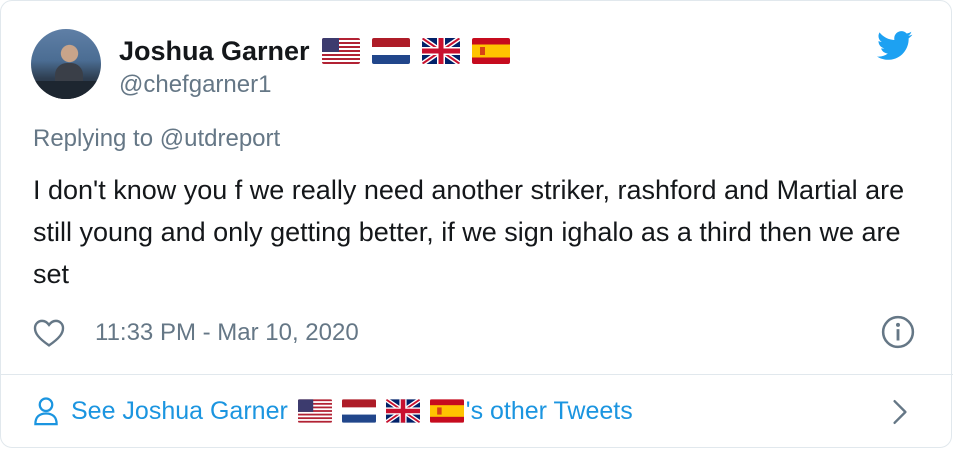  I want to click on heart-icon, so click(49, 333).